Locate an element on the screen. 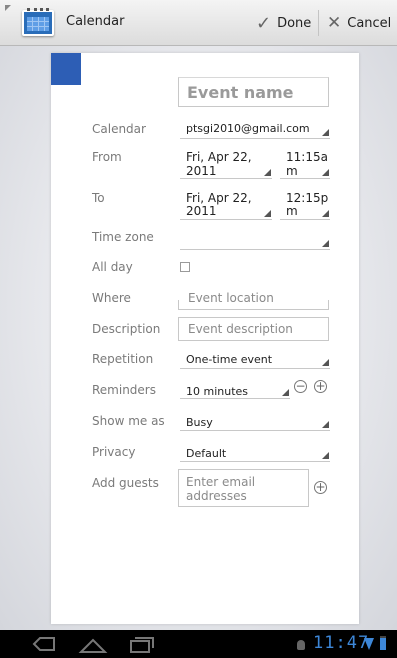  where-input-border is located at coordinates (253, 305).